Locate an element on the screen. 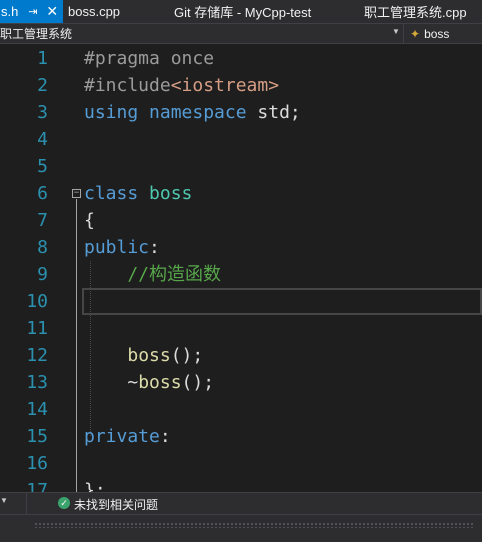 Image resolution: width=482 pixels, height=542 pixels. panel-splitter is located at coordinates (241, 528).